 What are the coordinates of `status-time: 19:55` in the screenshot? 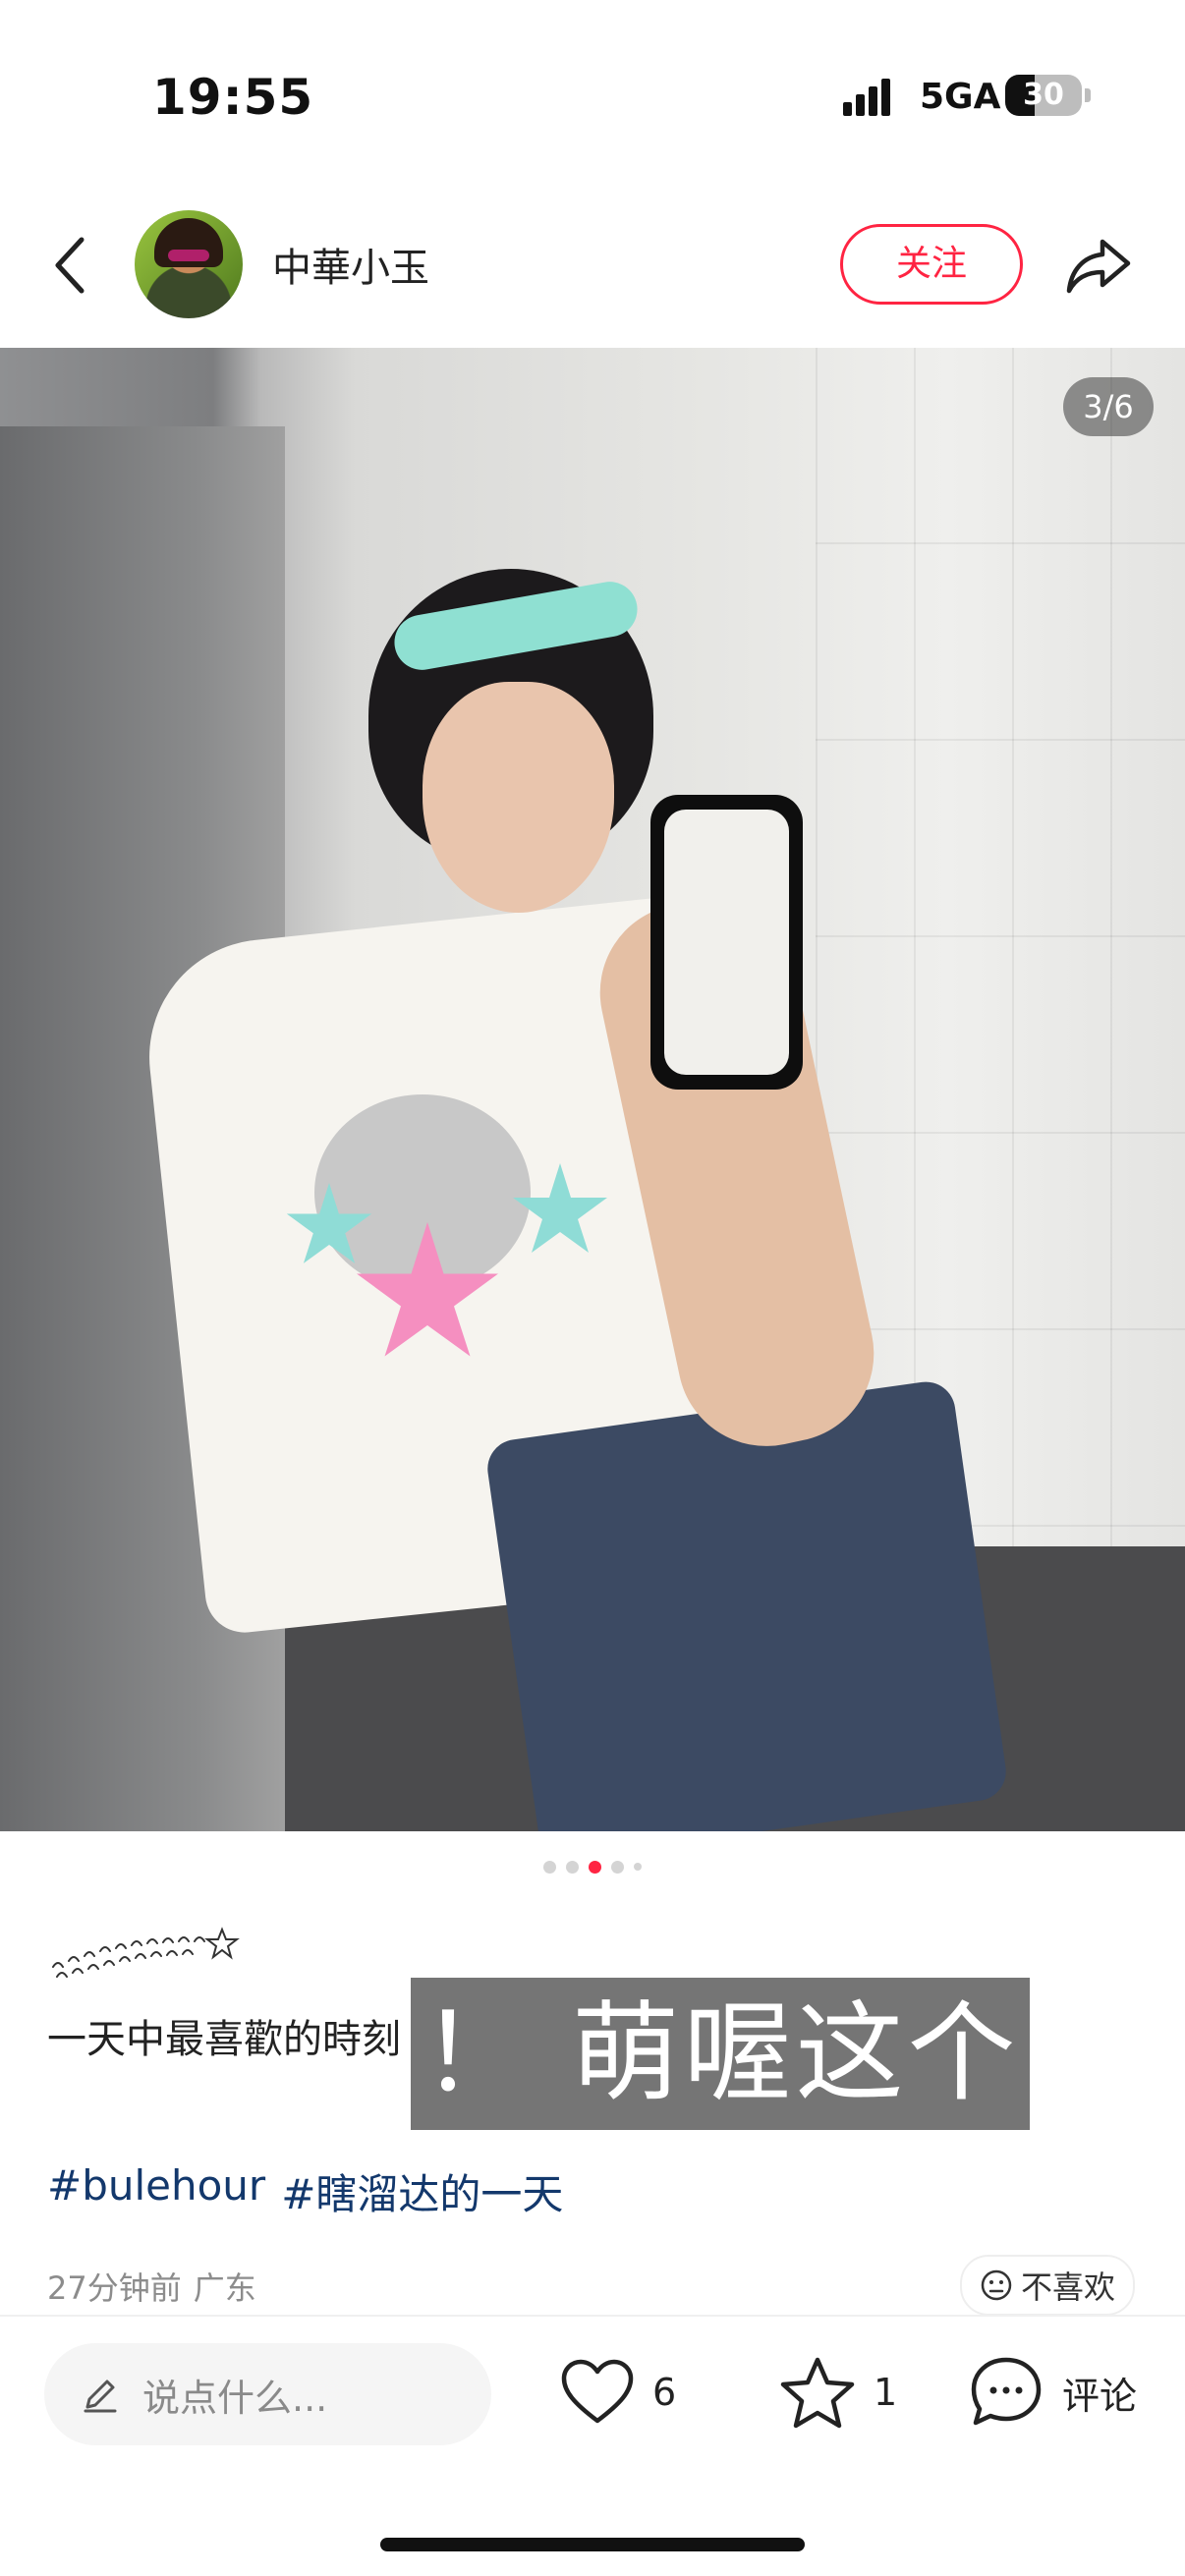 It's located at (233, 97).